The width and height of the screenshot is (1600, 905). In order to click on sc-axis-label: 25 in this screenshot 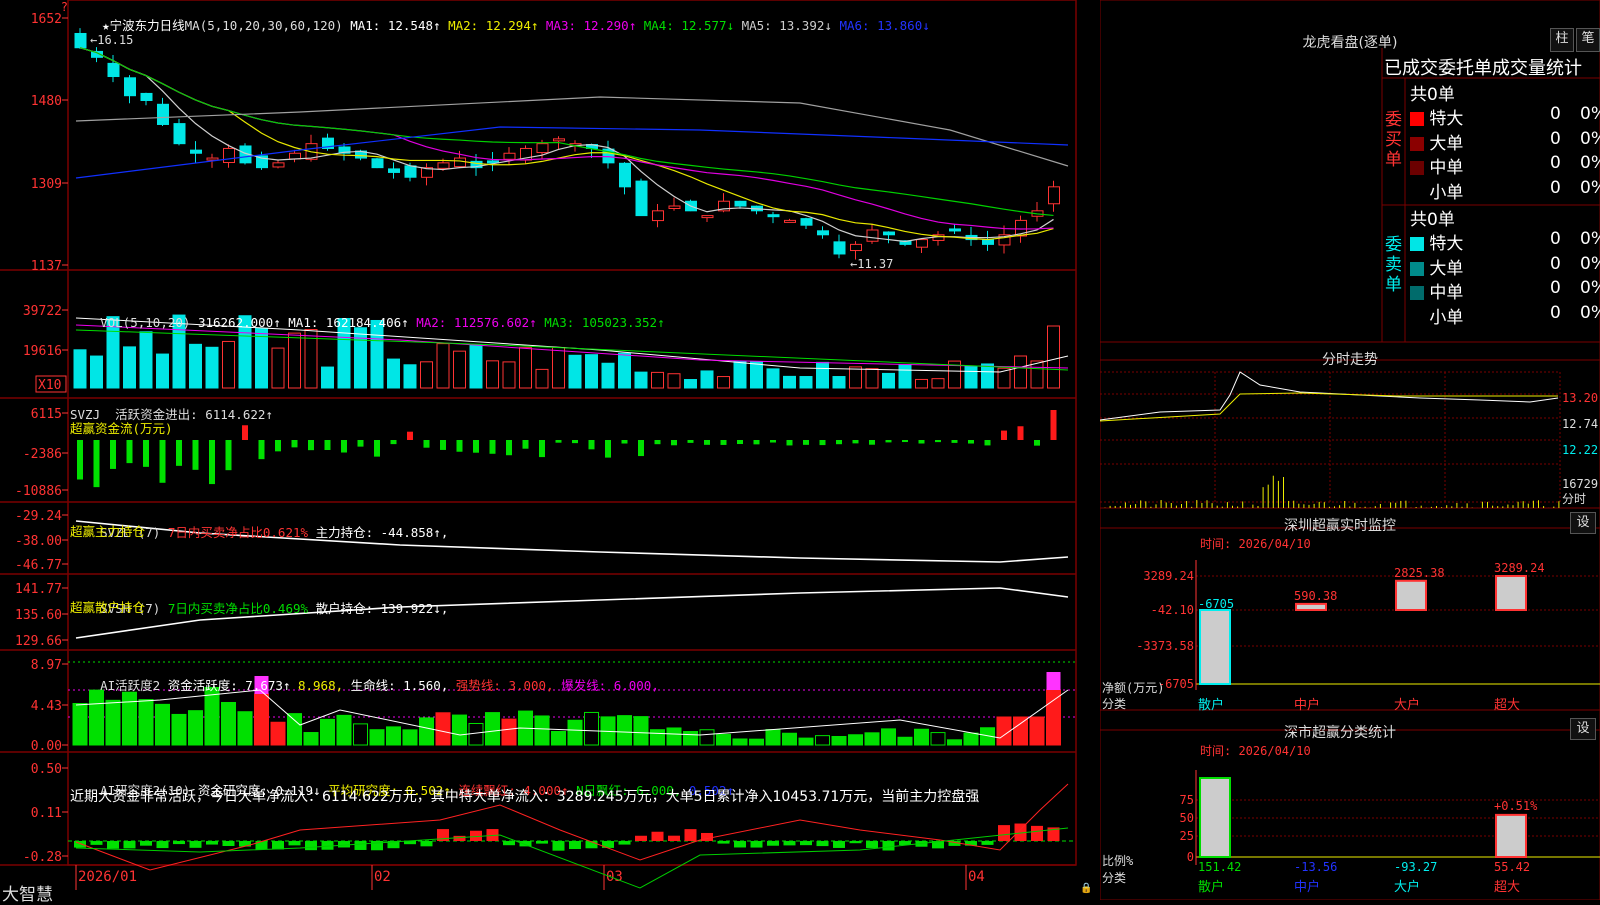, I will do `click(1187, 836)`.